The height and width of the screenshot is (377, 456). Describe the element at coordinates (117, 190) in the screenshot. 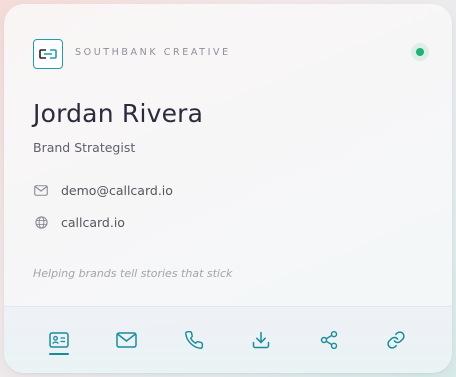

I see `email-link: demo@callcard.io` at that location.